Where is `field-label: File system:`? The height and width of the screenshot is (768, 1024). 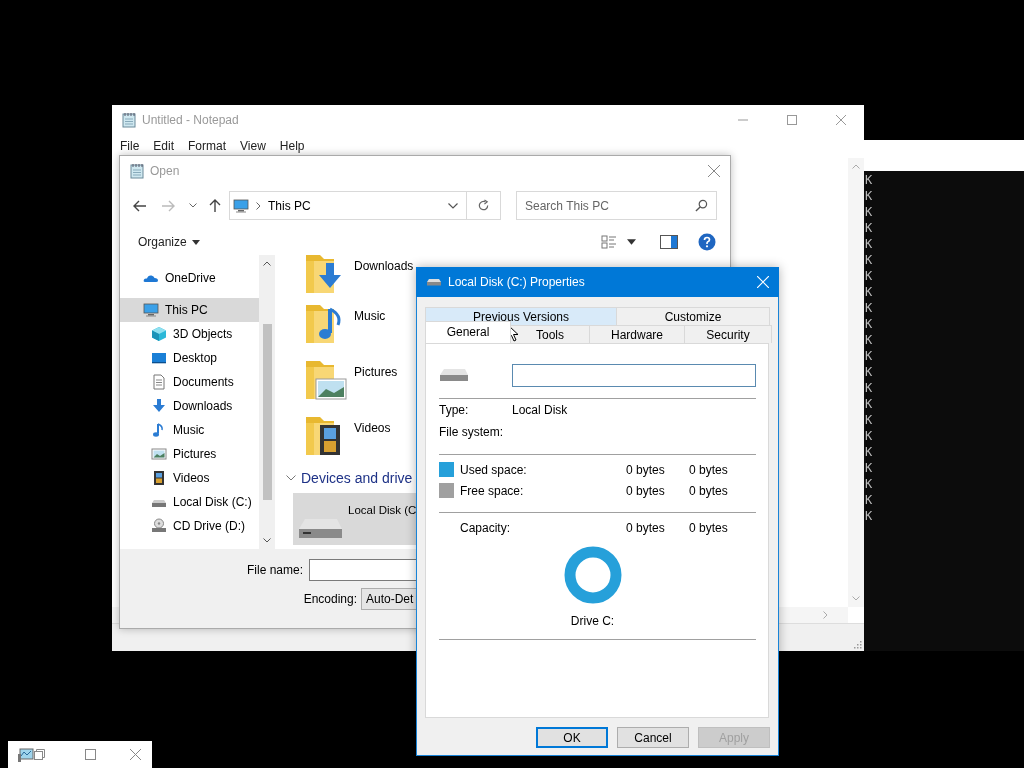 field-label: File system: is located at coordinates (471, 432).